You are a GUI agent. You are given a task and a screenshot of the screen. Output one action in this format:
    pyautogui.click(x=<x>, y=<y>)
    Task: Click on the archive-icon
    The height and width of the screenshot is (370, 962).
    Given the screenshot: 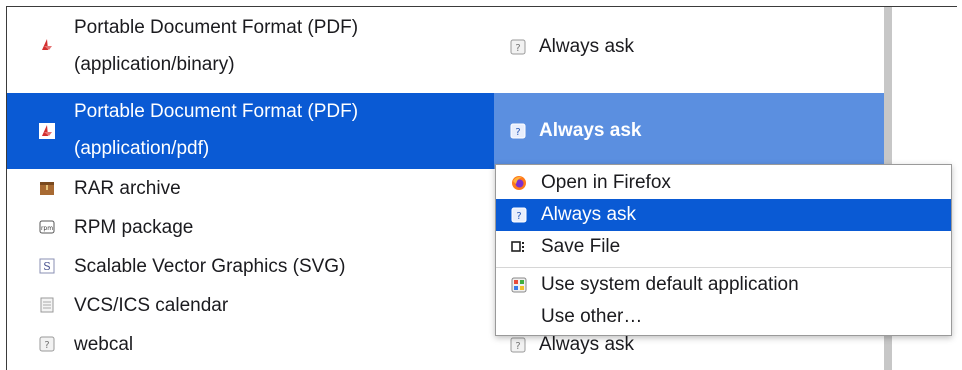 What is the action you would take?
    pyautogui.click(x=47, y=188)
    